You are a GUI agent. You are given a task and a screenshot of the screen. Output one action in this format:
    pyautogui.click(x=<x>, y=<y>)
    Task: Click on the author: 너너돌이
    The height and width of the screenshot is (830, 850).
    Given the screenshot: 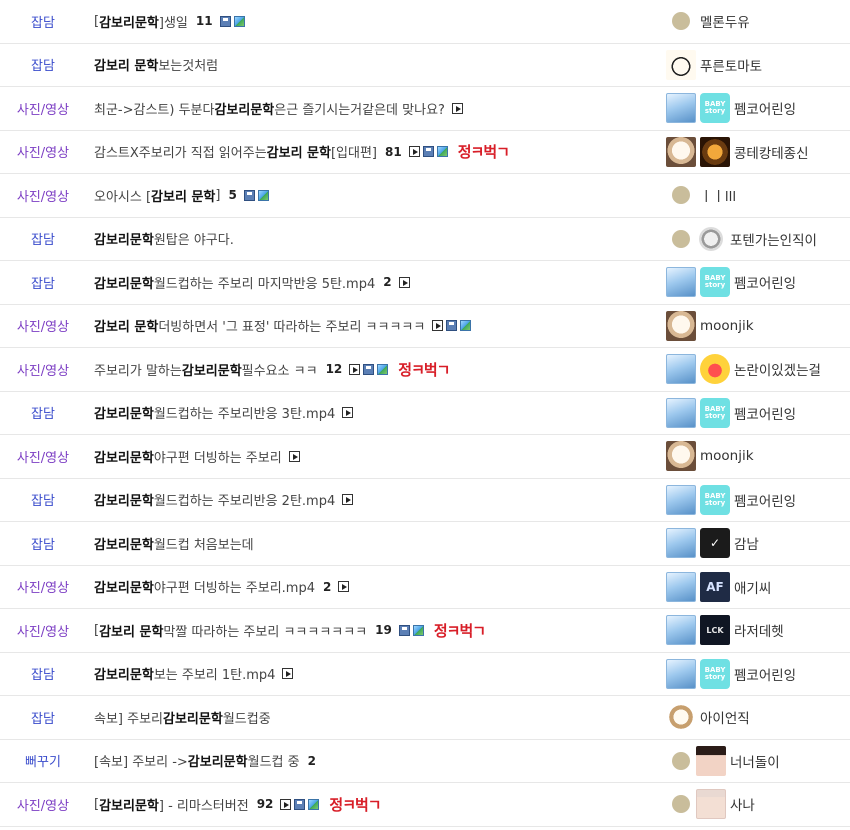 What is the action you would take?
    pyautogui.click(x=758, y=761)
    